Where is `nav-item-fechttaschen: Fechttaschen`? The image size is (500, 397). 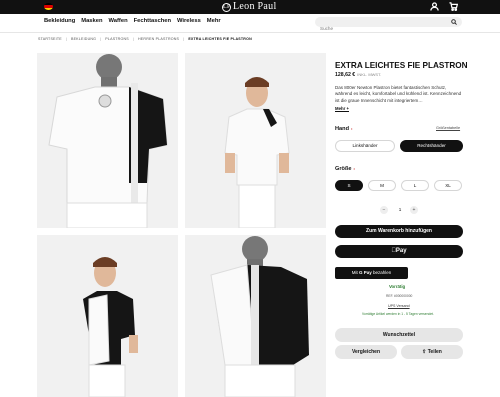
nav-item-fechttaschen: Fechttaschen is located at coordinates (152, 21).